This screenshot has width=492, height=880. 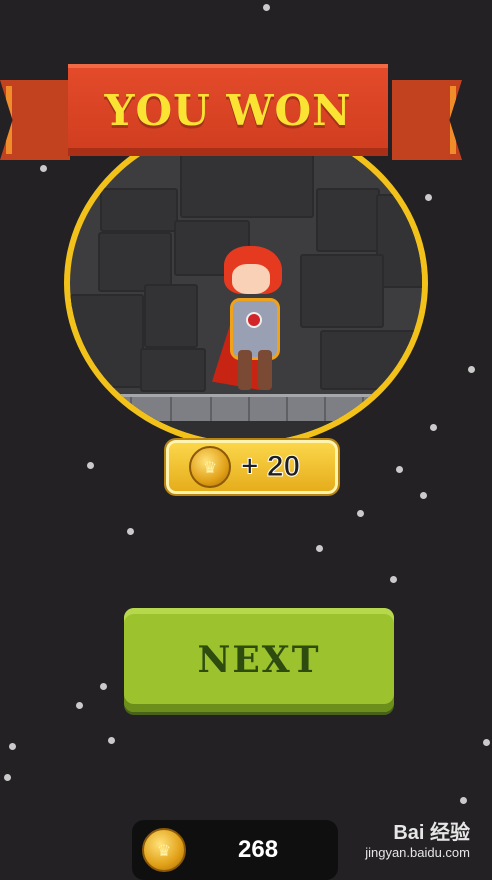 I want to click on watermark-url: jingyan.baidu.com, so click(x=417, y=852).